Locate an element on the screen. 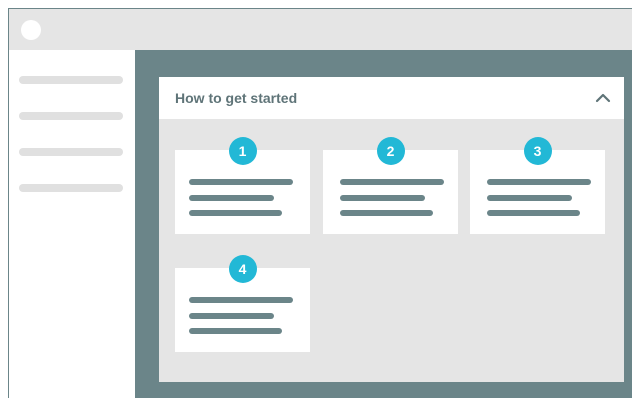  window-control-dot is located at coordinates (31, 30).